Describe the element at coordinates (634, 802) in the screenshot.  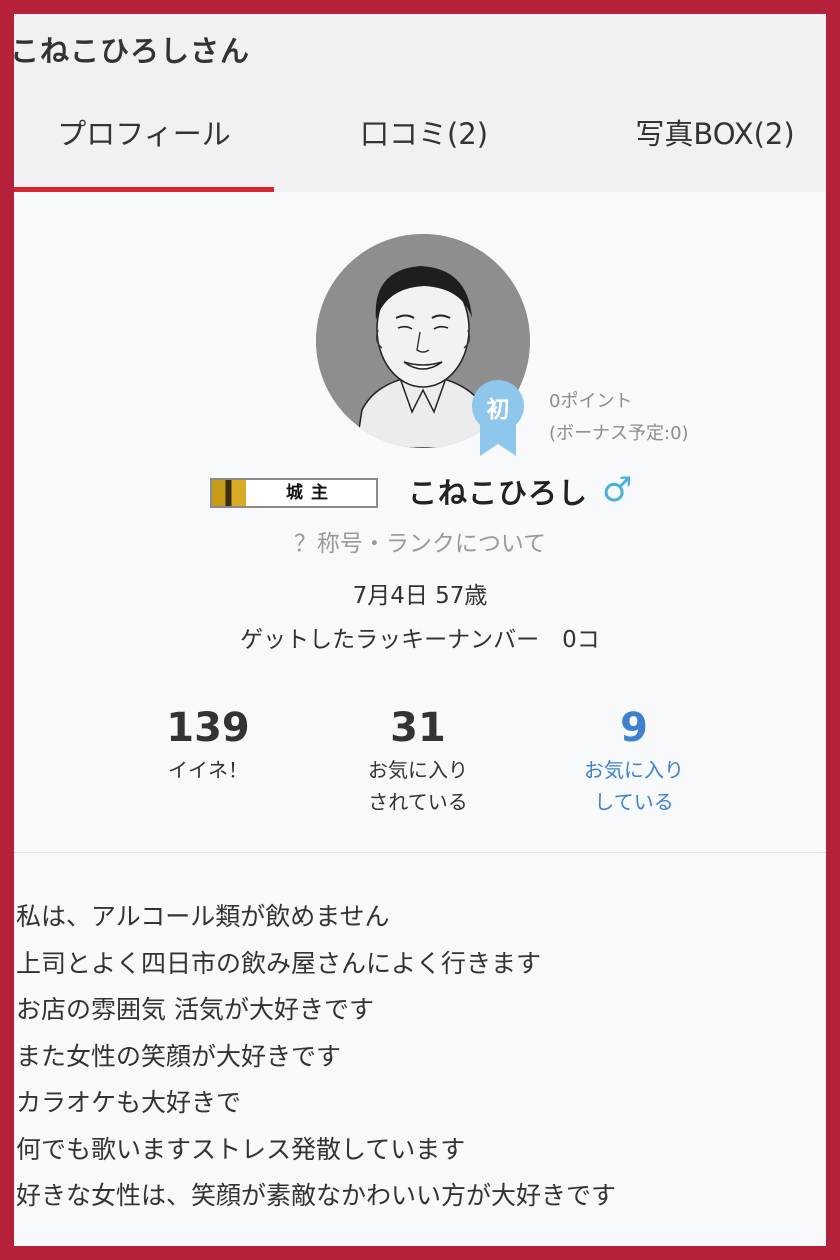
I see `favoriting-label-line2: している` at that location.